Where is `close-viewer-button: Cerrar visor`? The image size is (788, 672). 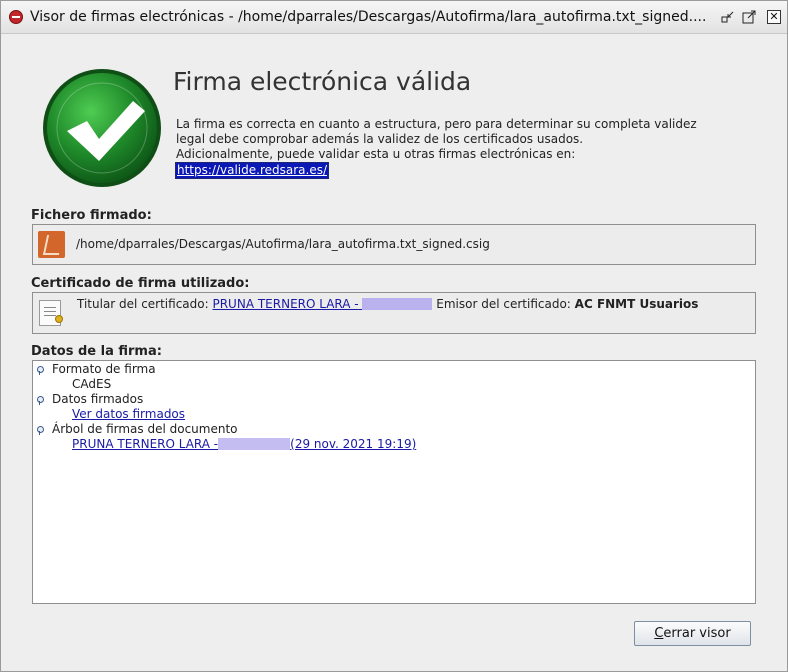
close-viewer-button: Cerrar visor is located at coordinates (692, 633).